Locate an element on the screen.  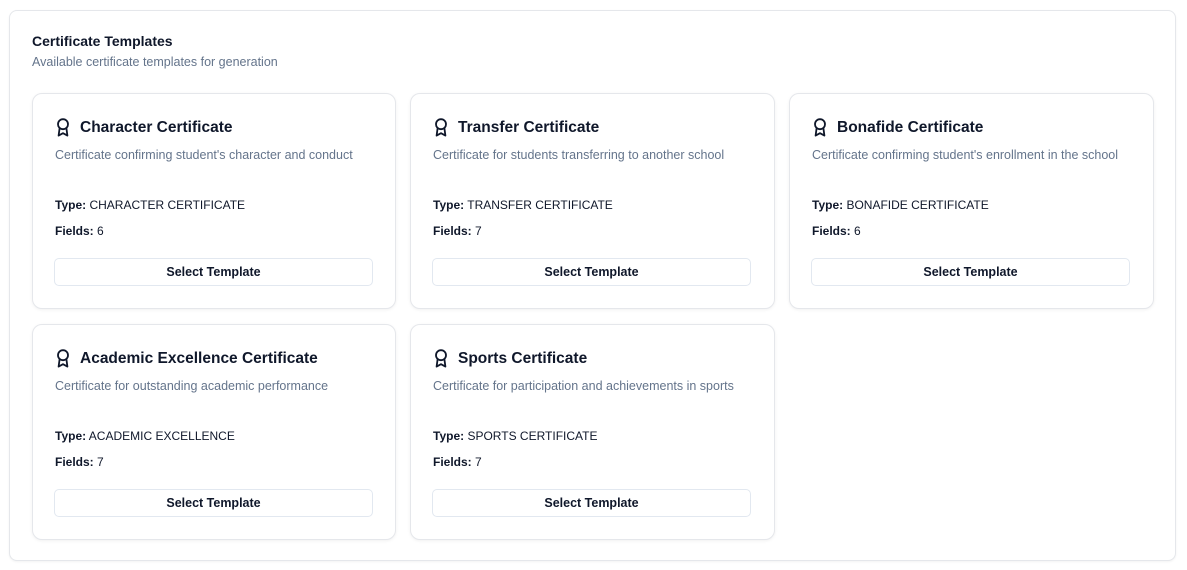
card-type: Type: ACADEMIC EXCELLENCE is located at coordinates (145, 436).